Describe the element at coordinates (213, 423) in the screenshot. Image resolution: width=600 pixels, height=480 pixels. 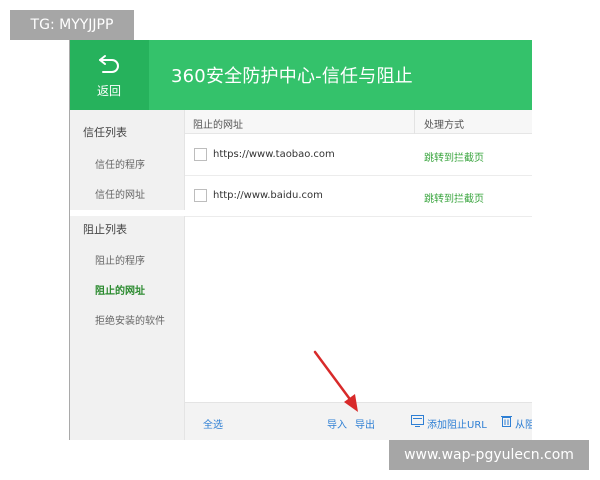
I see `select-all-button: 全选` at that location.